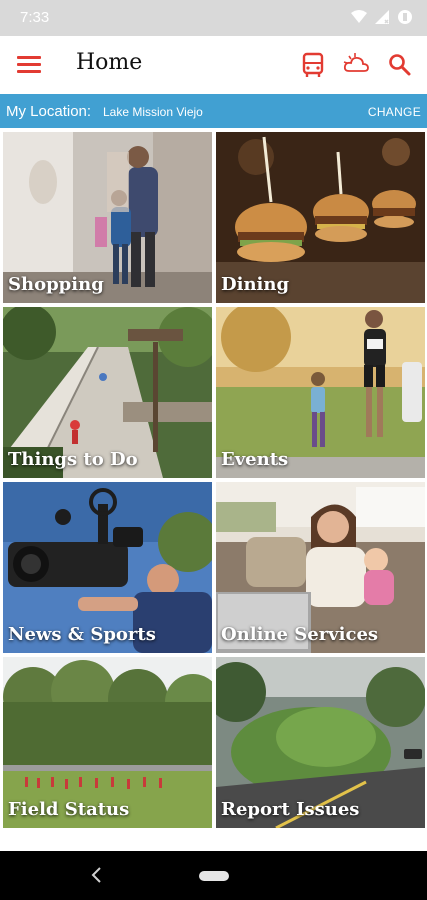 This screenshot has width=427, height=900. What do you see at coordinates (153, 112) in the screenshot?
I see `location-value: Lake Mission Viejo` at bounding box center [153, 112].